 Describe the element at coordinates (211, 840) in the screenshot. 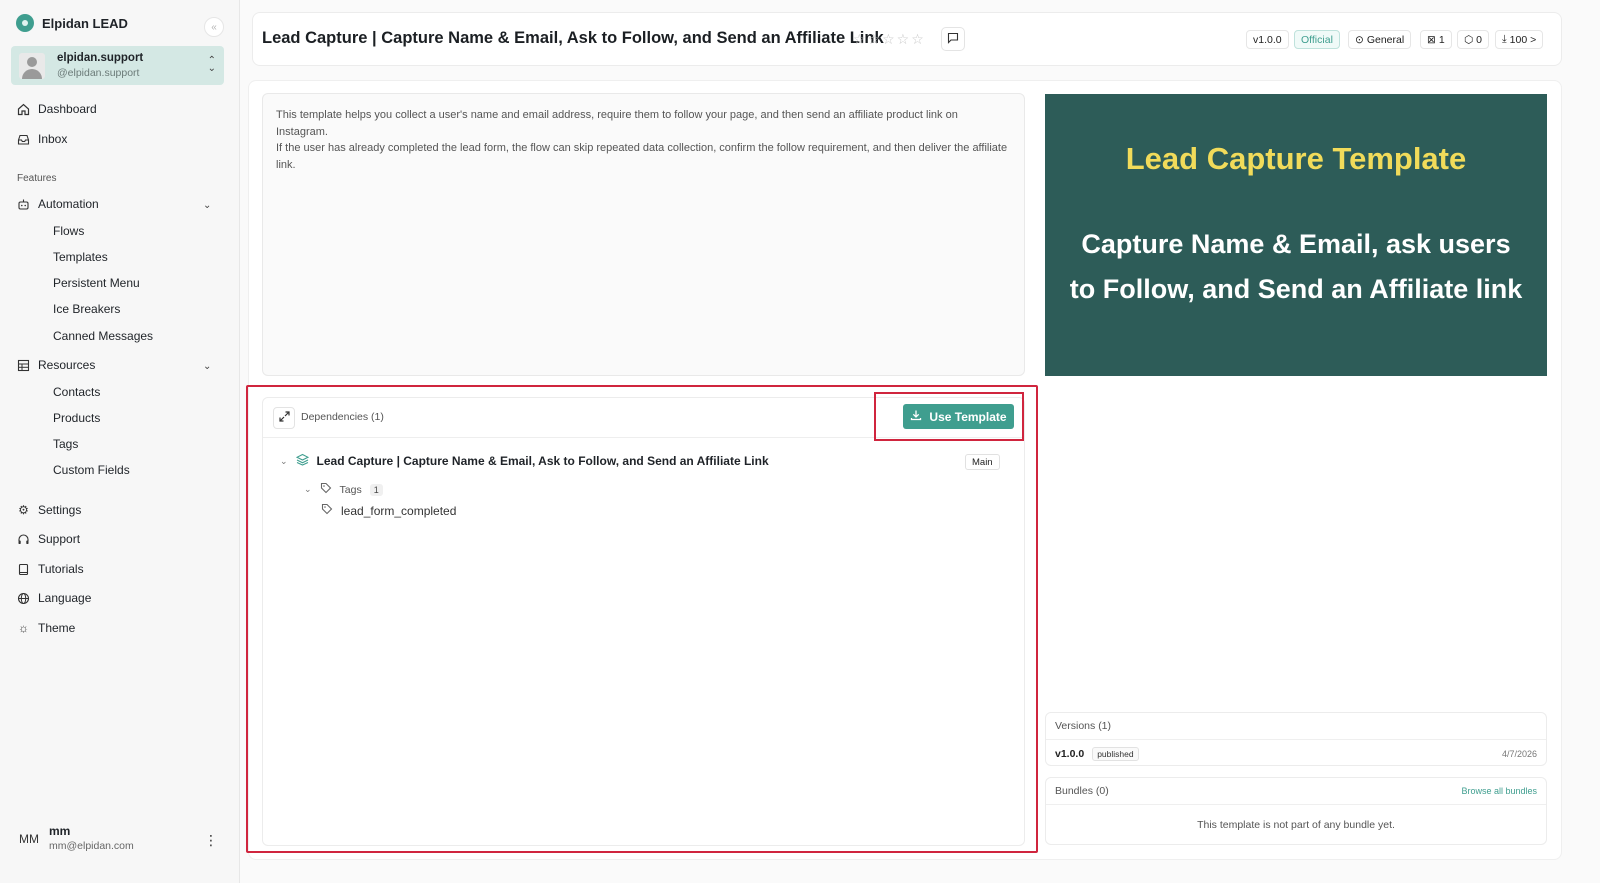

I see `more-options-icon: ⋮` at that location.